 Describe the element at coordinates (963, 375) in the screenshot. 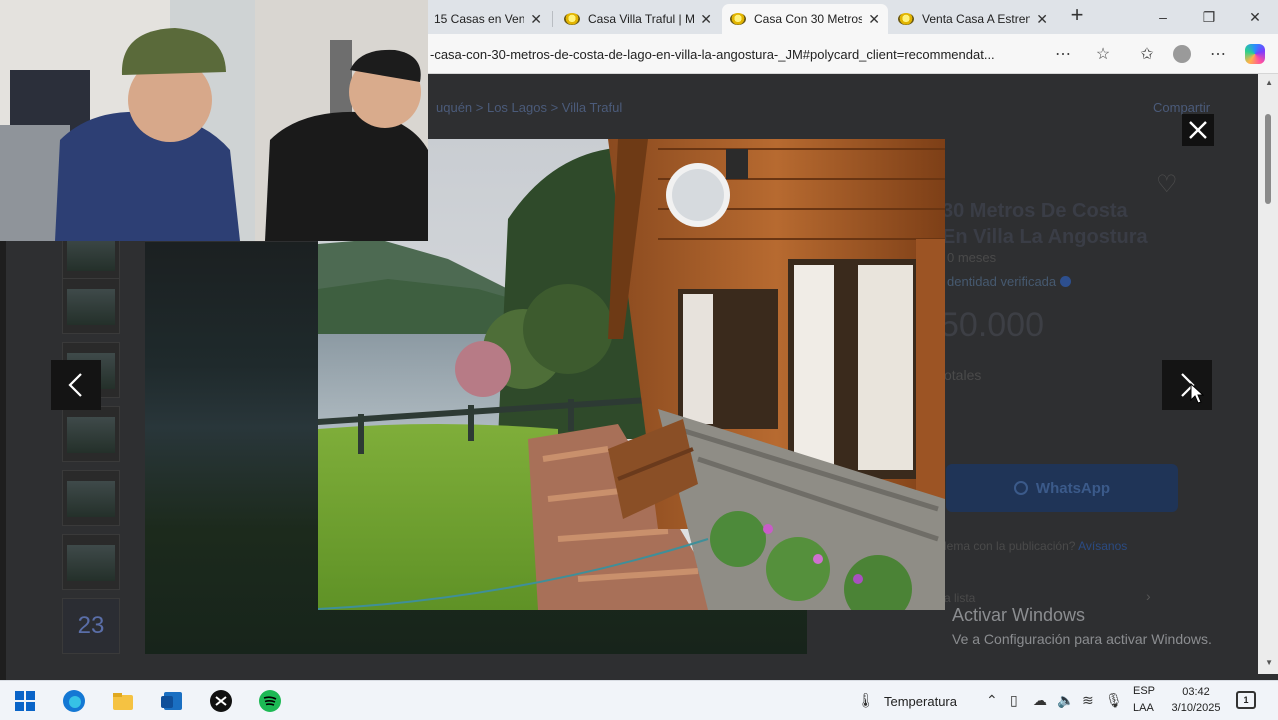

I see `totales-label: otales` at that location.